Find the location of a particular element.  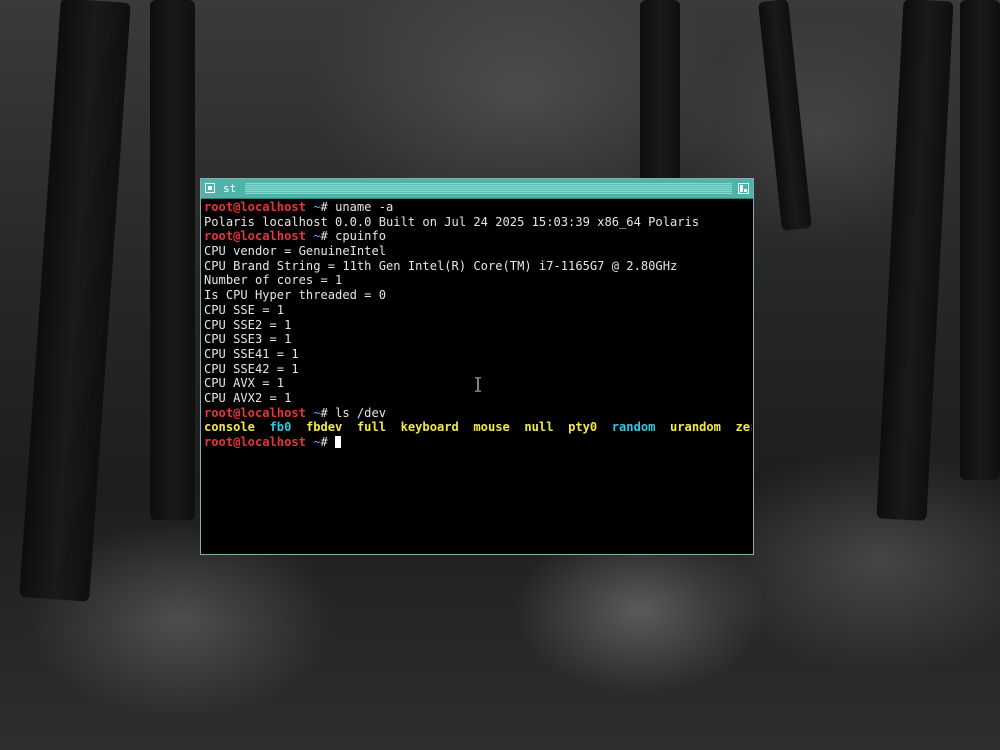

dev-file-fb0: fb0 is located at coordinates (280, 427).